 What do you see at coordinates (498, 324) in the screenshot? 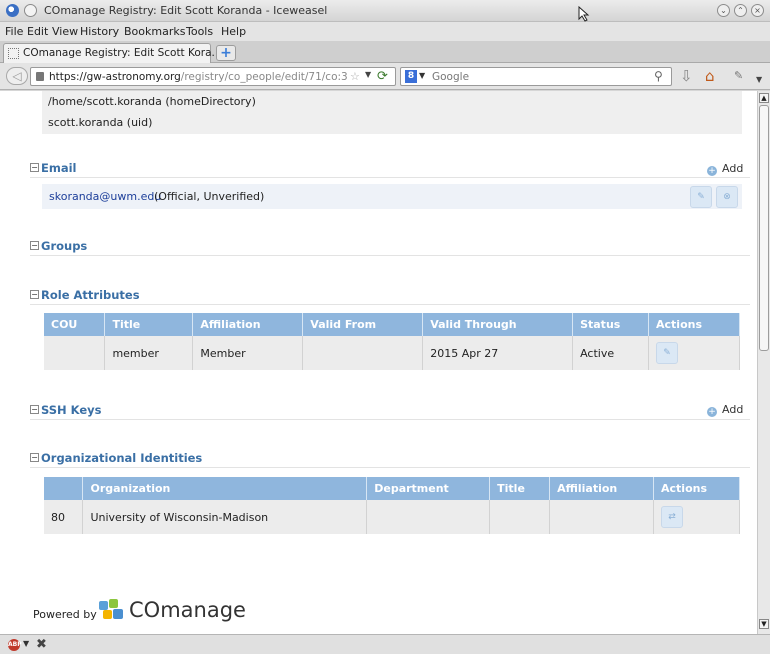
I see `column-header: Valid Through` at bounding box center [498, 324].